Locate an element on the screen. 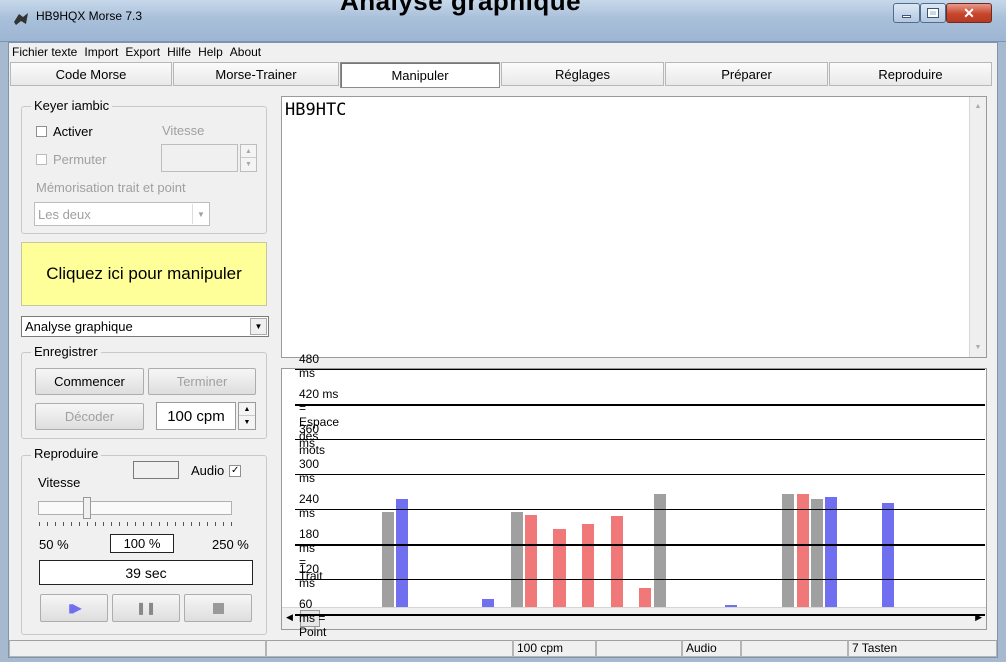 The image size is (1006, 662). audio-checkbox: ✓ is located at coordinates (235, 470).